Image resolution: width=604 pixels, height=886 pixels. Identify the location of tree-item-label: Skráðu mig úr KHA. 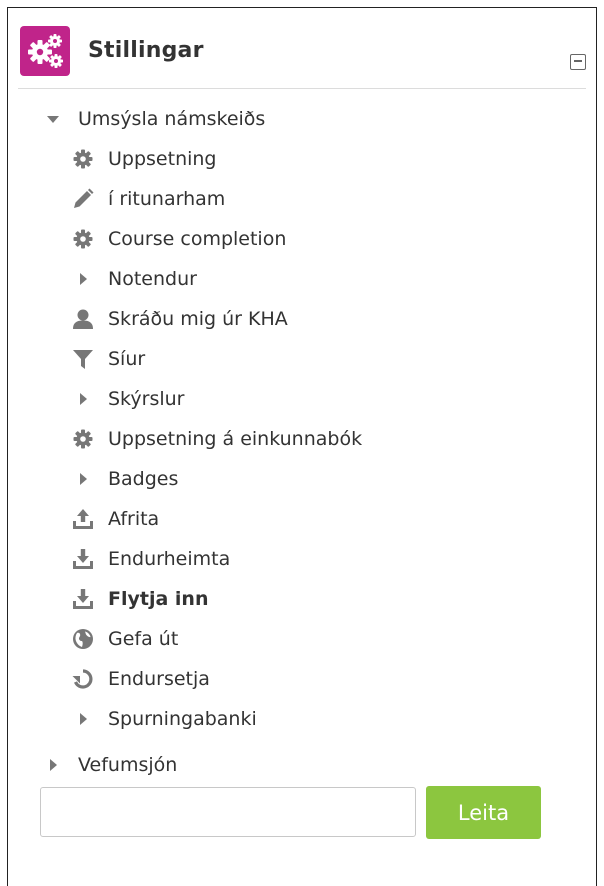
(198, 319).